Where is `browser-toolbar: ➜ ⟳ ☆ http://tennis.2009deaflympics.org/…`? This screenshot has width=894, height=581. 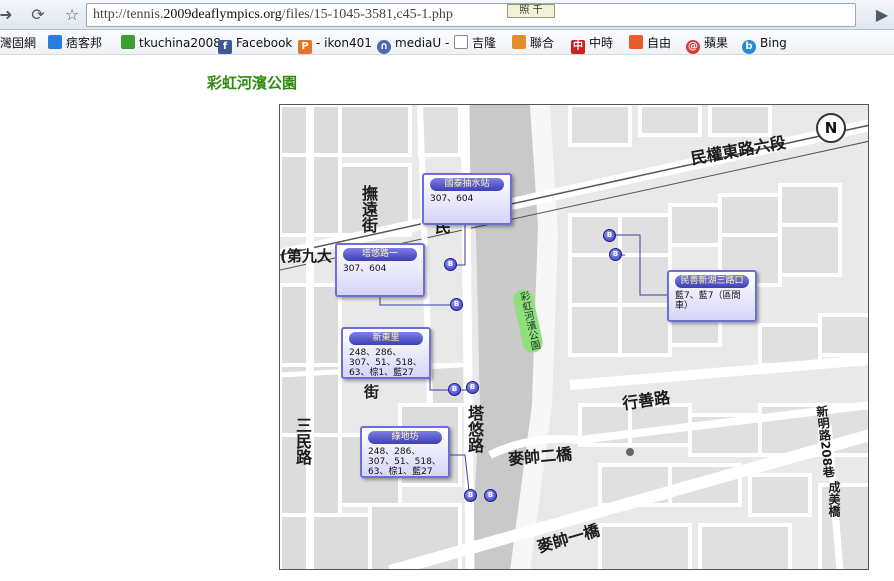 browser-toolbar: ➜ ⟳ ☆ http://tennis.2009deaflympics.org/… is located at coordinates (447, 15).